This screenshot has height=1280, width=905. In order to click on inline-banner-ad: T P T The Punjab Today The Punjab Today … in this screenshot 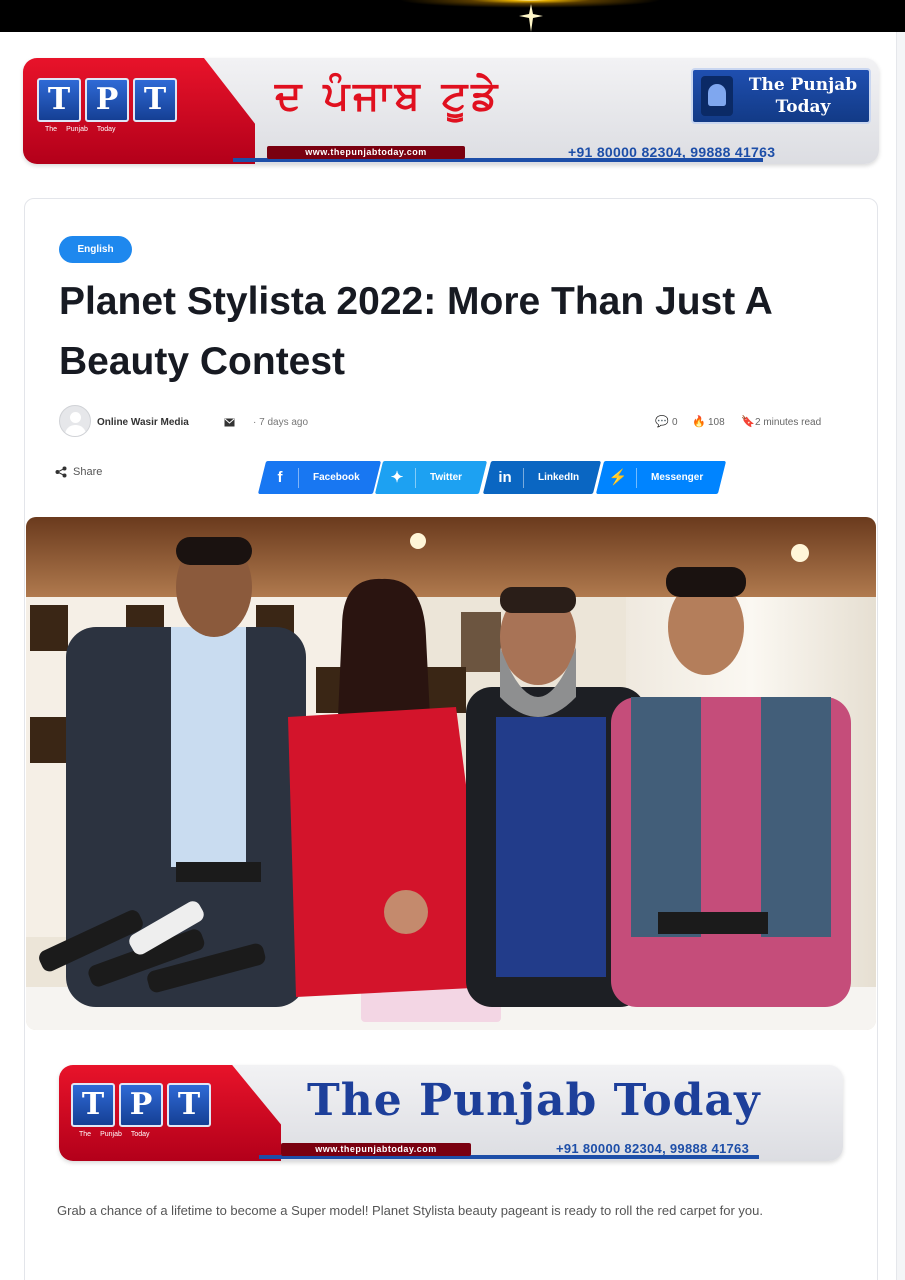, I will do `click(451, 1113)`.